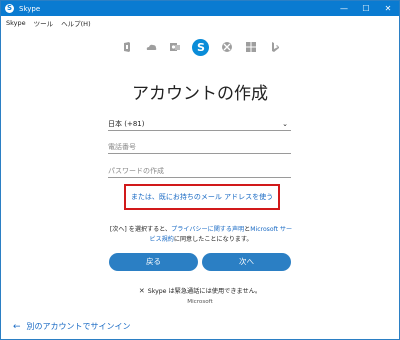 The width and height of the screenshot is (400, 340). Describe the element at coordinates (227, 47) in the screenshot. I see `xbox-icon` at that location.